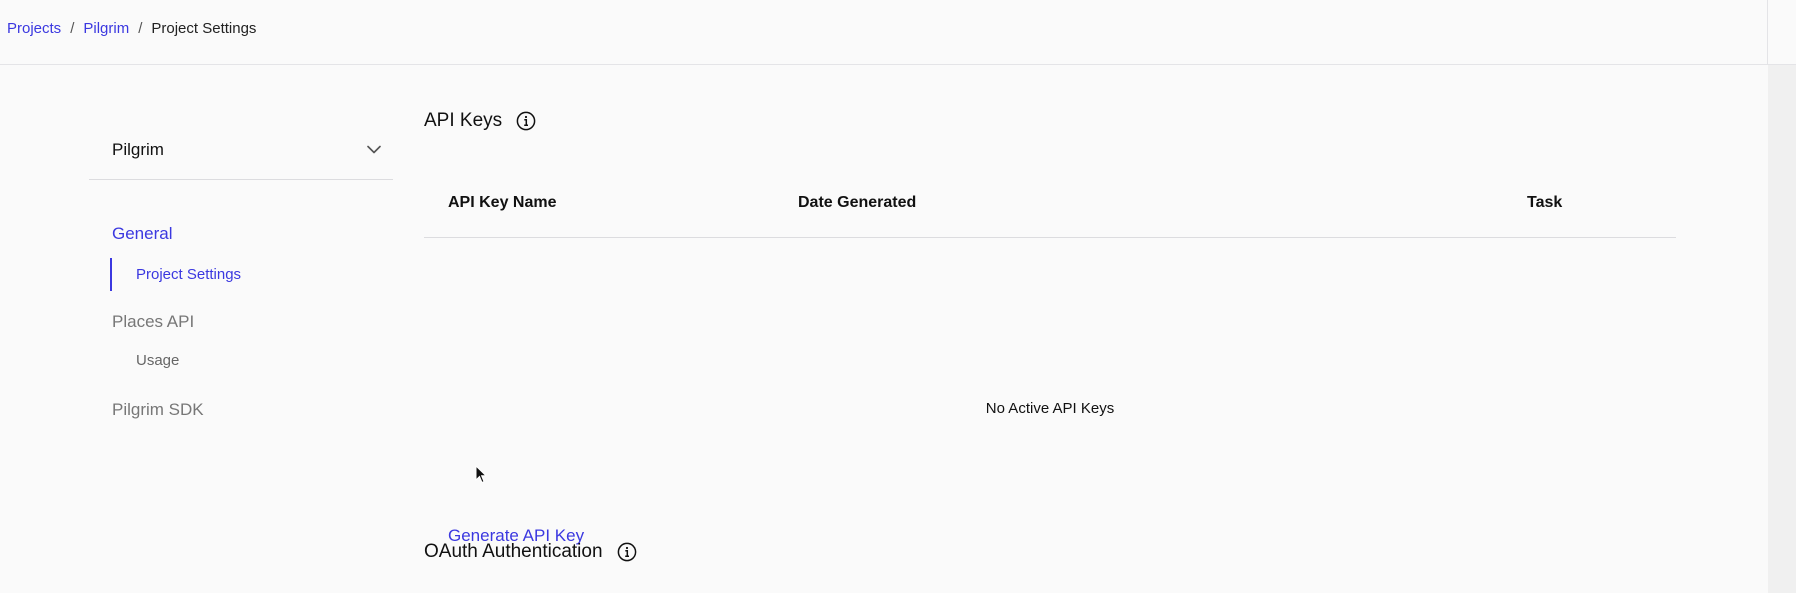 The width and height of the screenshot is (1796, 593). I want to click on sidebar-item-project-settings: Project Settings, so click(175, 274).